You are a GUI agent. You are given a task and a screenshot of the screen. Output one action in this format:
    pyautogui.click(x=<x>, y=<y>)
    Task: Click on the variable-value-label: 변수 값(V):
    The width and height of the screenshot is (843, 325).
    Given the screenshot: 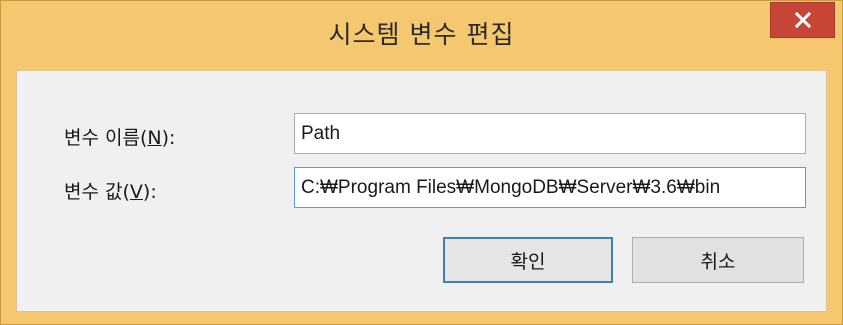 What is the action you would take?
    pyautogui.click(x=110, y=192)
    